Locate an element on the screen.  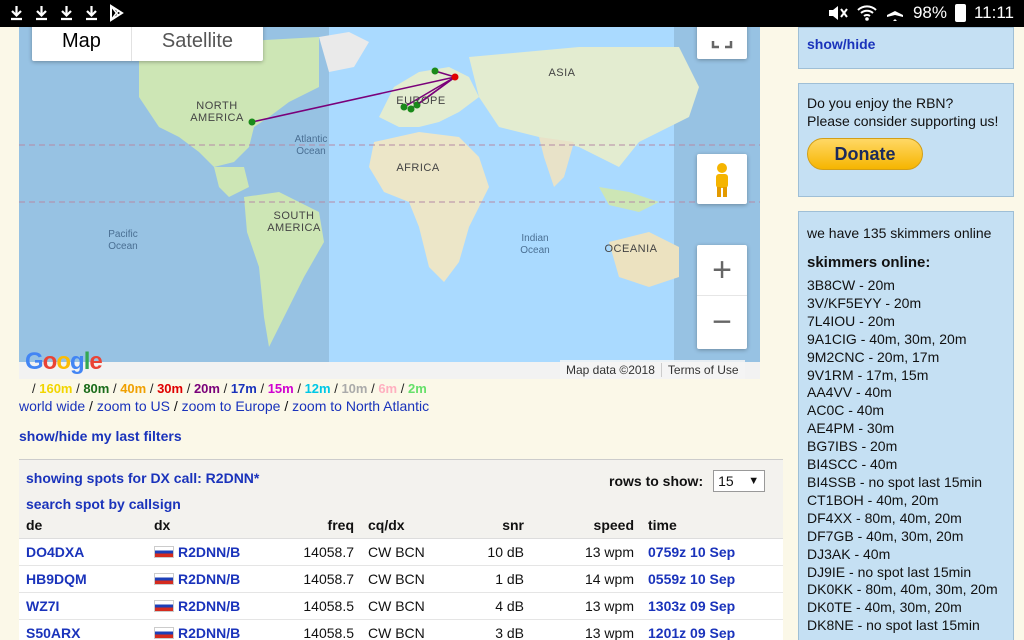
rows-to-show: rows to show: 15 ▼ is located at coordinates (687, 481).